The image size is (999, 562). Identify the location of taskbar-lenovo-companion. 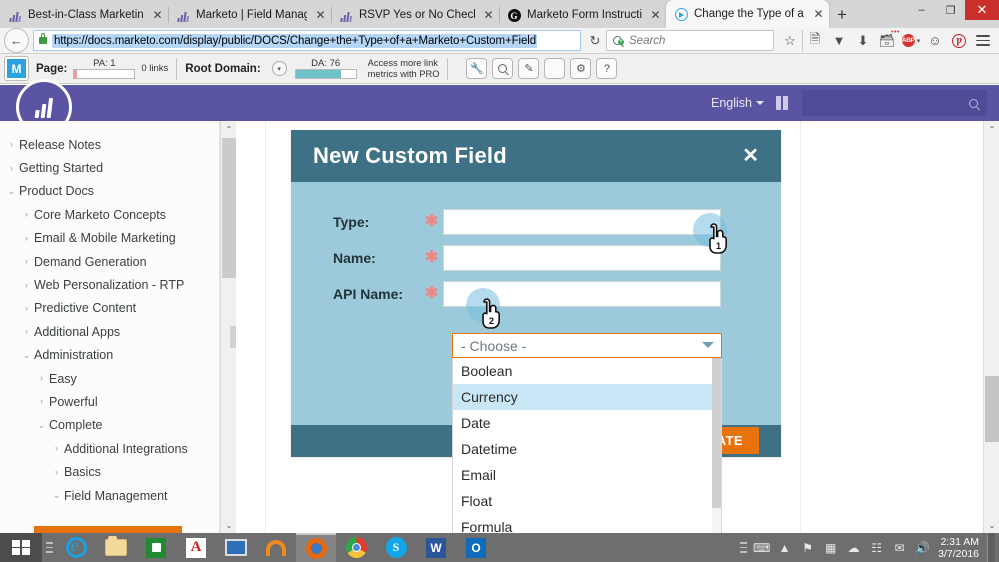
(236, 547).